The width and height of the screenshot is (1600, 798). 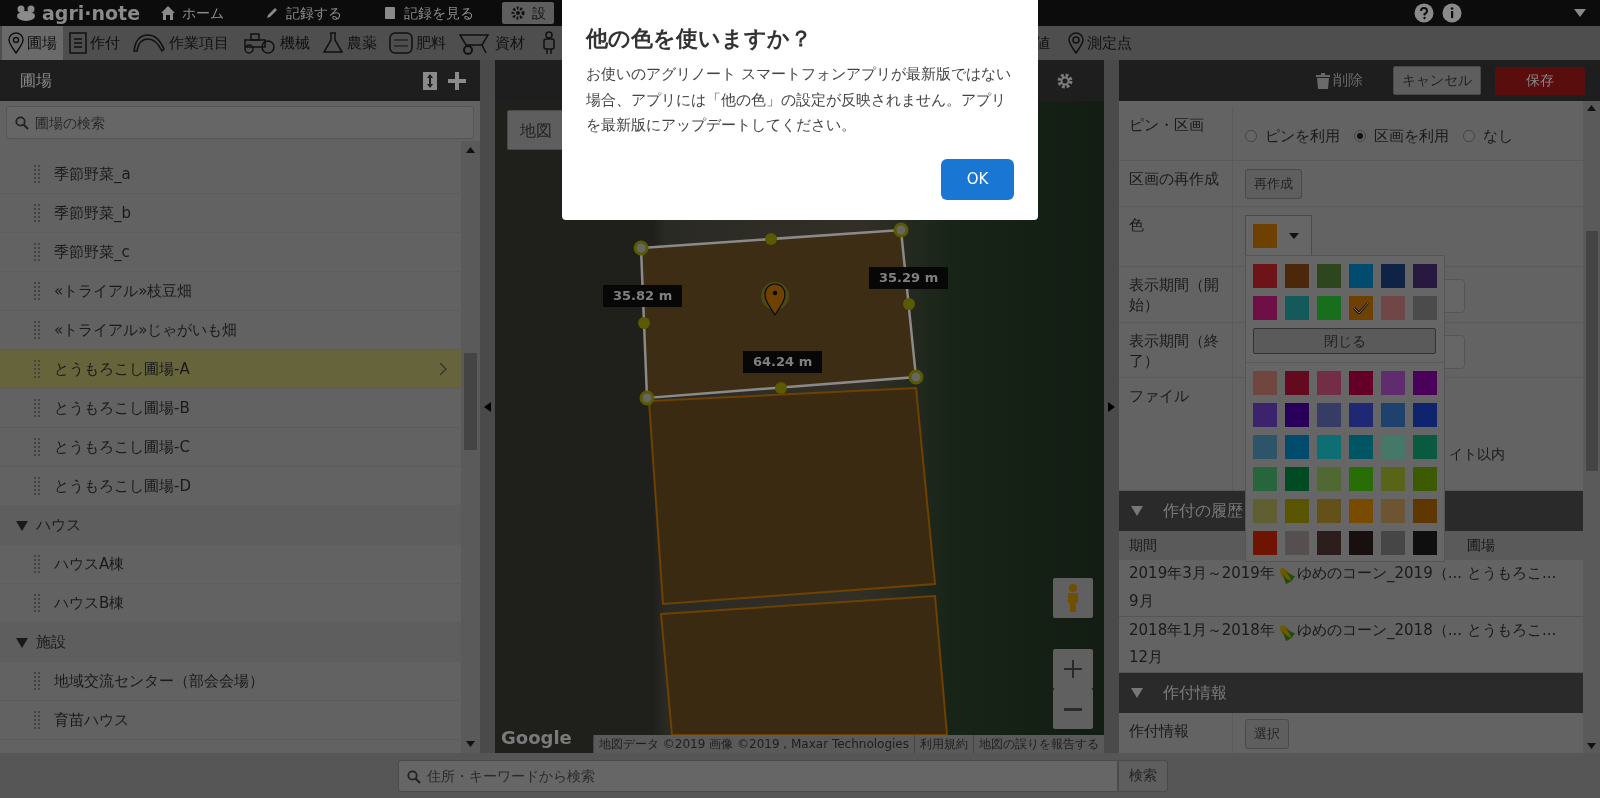 I want to click on map-provider-logo: Google, so click(x=536, y=738).